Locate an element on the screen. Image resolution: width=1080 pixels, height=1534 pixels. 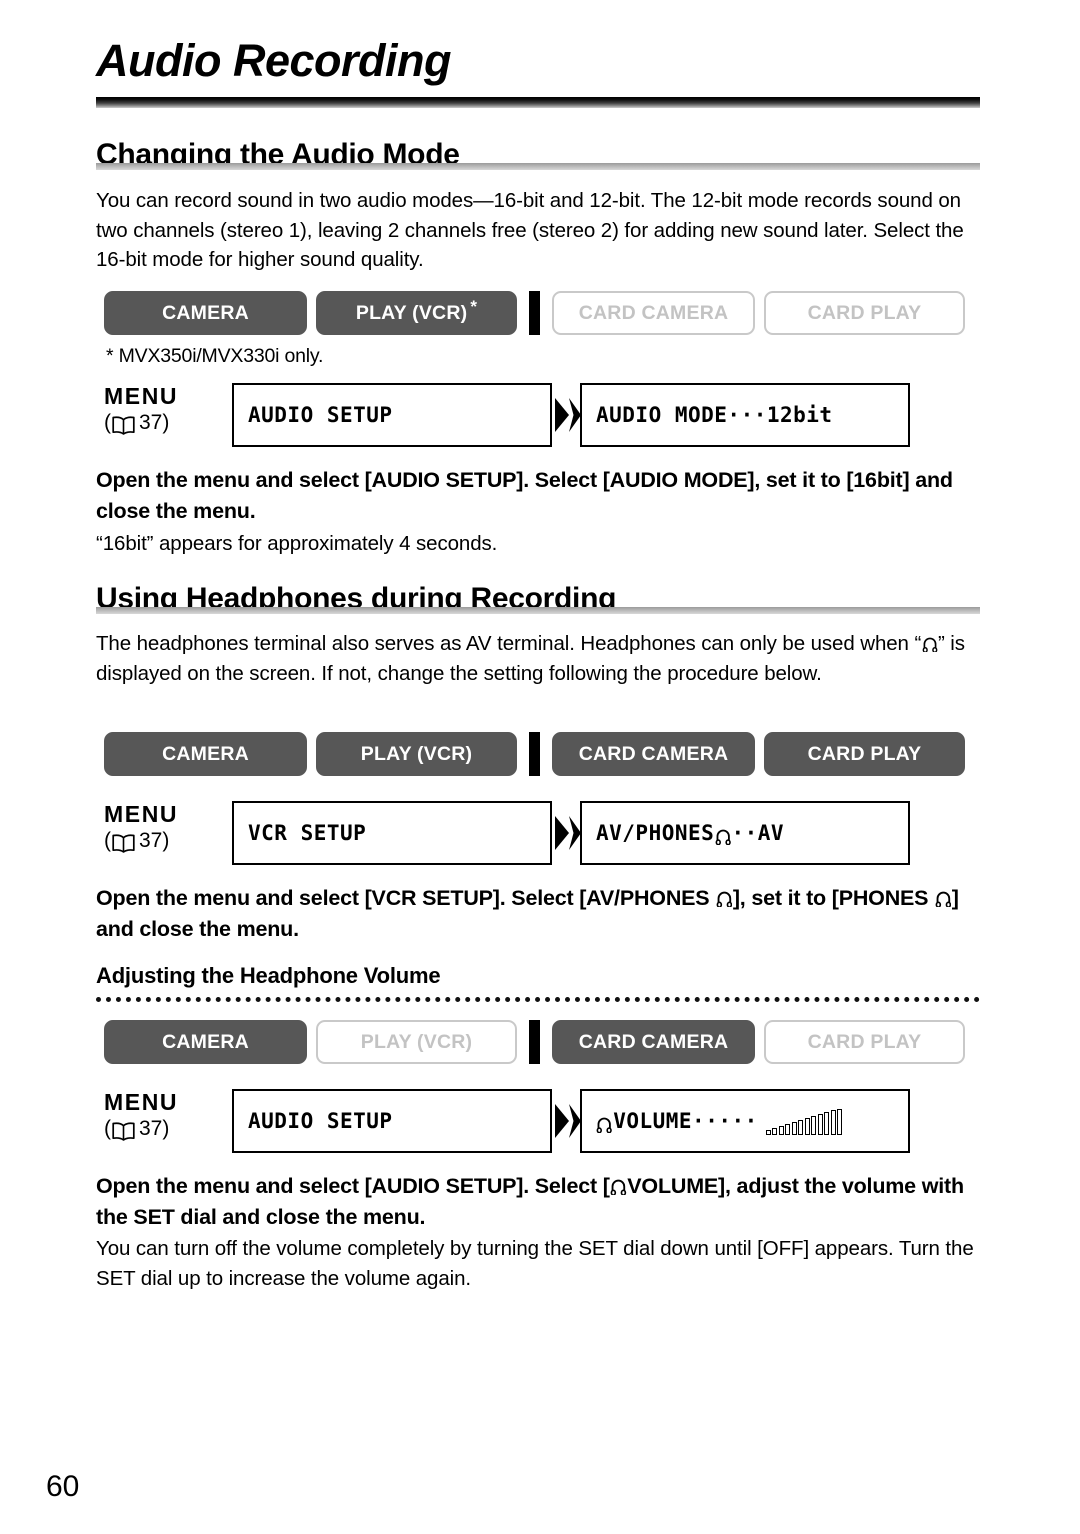
menu-box-secondary: AV/PHONES ··AV is located at coordinates (745, 833).